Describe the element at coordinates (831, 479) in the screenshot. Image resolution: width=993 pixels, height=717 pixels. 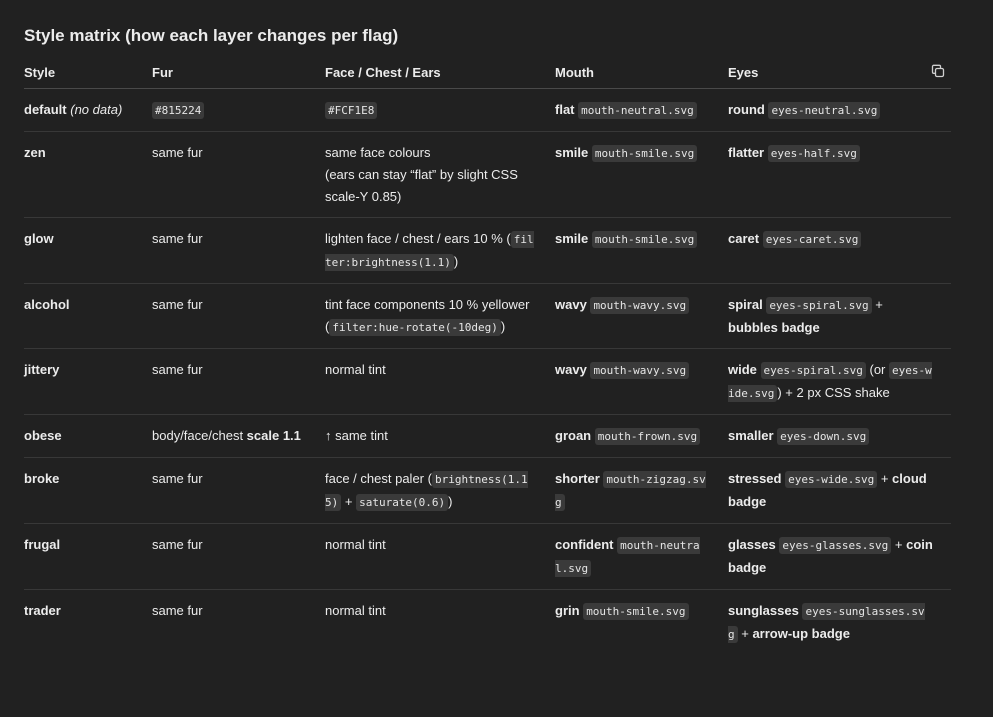
I see `code-snippet: eyes-wide.svg` at that location.